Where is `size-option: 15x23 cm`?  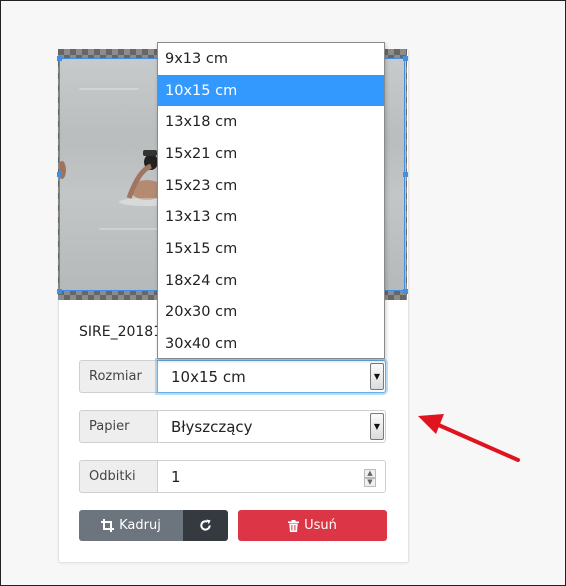 size-option: 15x23 cm is located at coordinates (271, 186).